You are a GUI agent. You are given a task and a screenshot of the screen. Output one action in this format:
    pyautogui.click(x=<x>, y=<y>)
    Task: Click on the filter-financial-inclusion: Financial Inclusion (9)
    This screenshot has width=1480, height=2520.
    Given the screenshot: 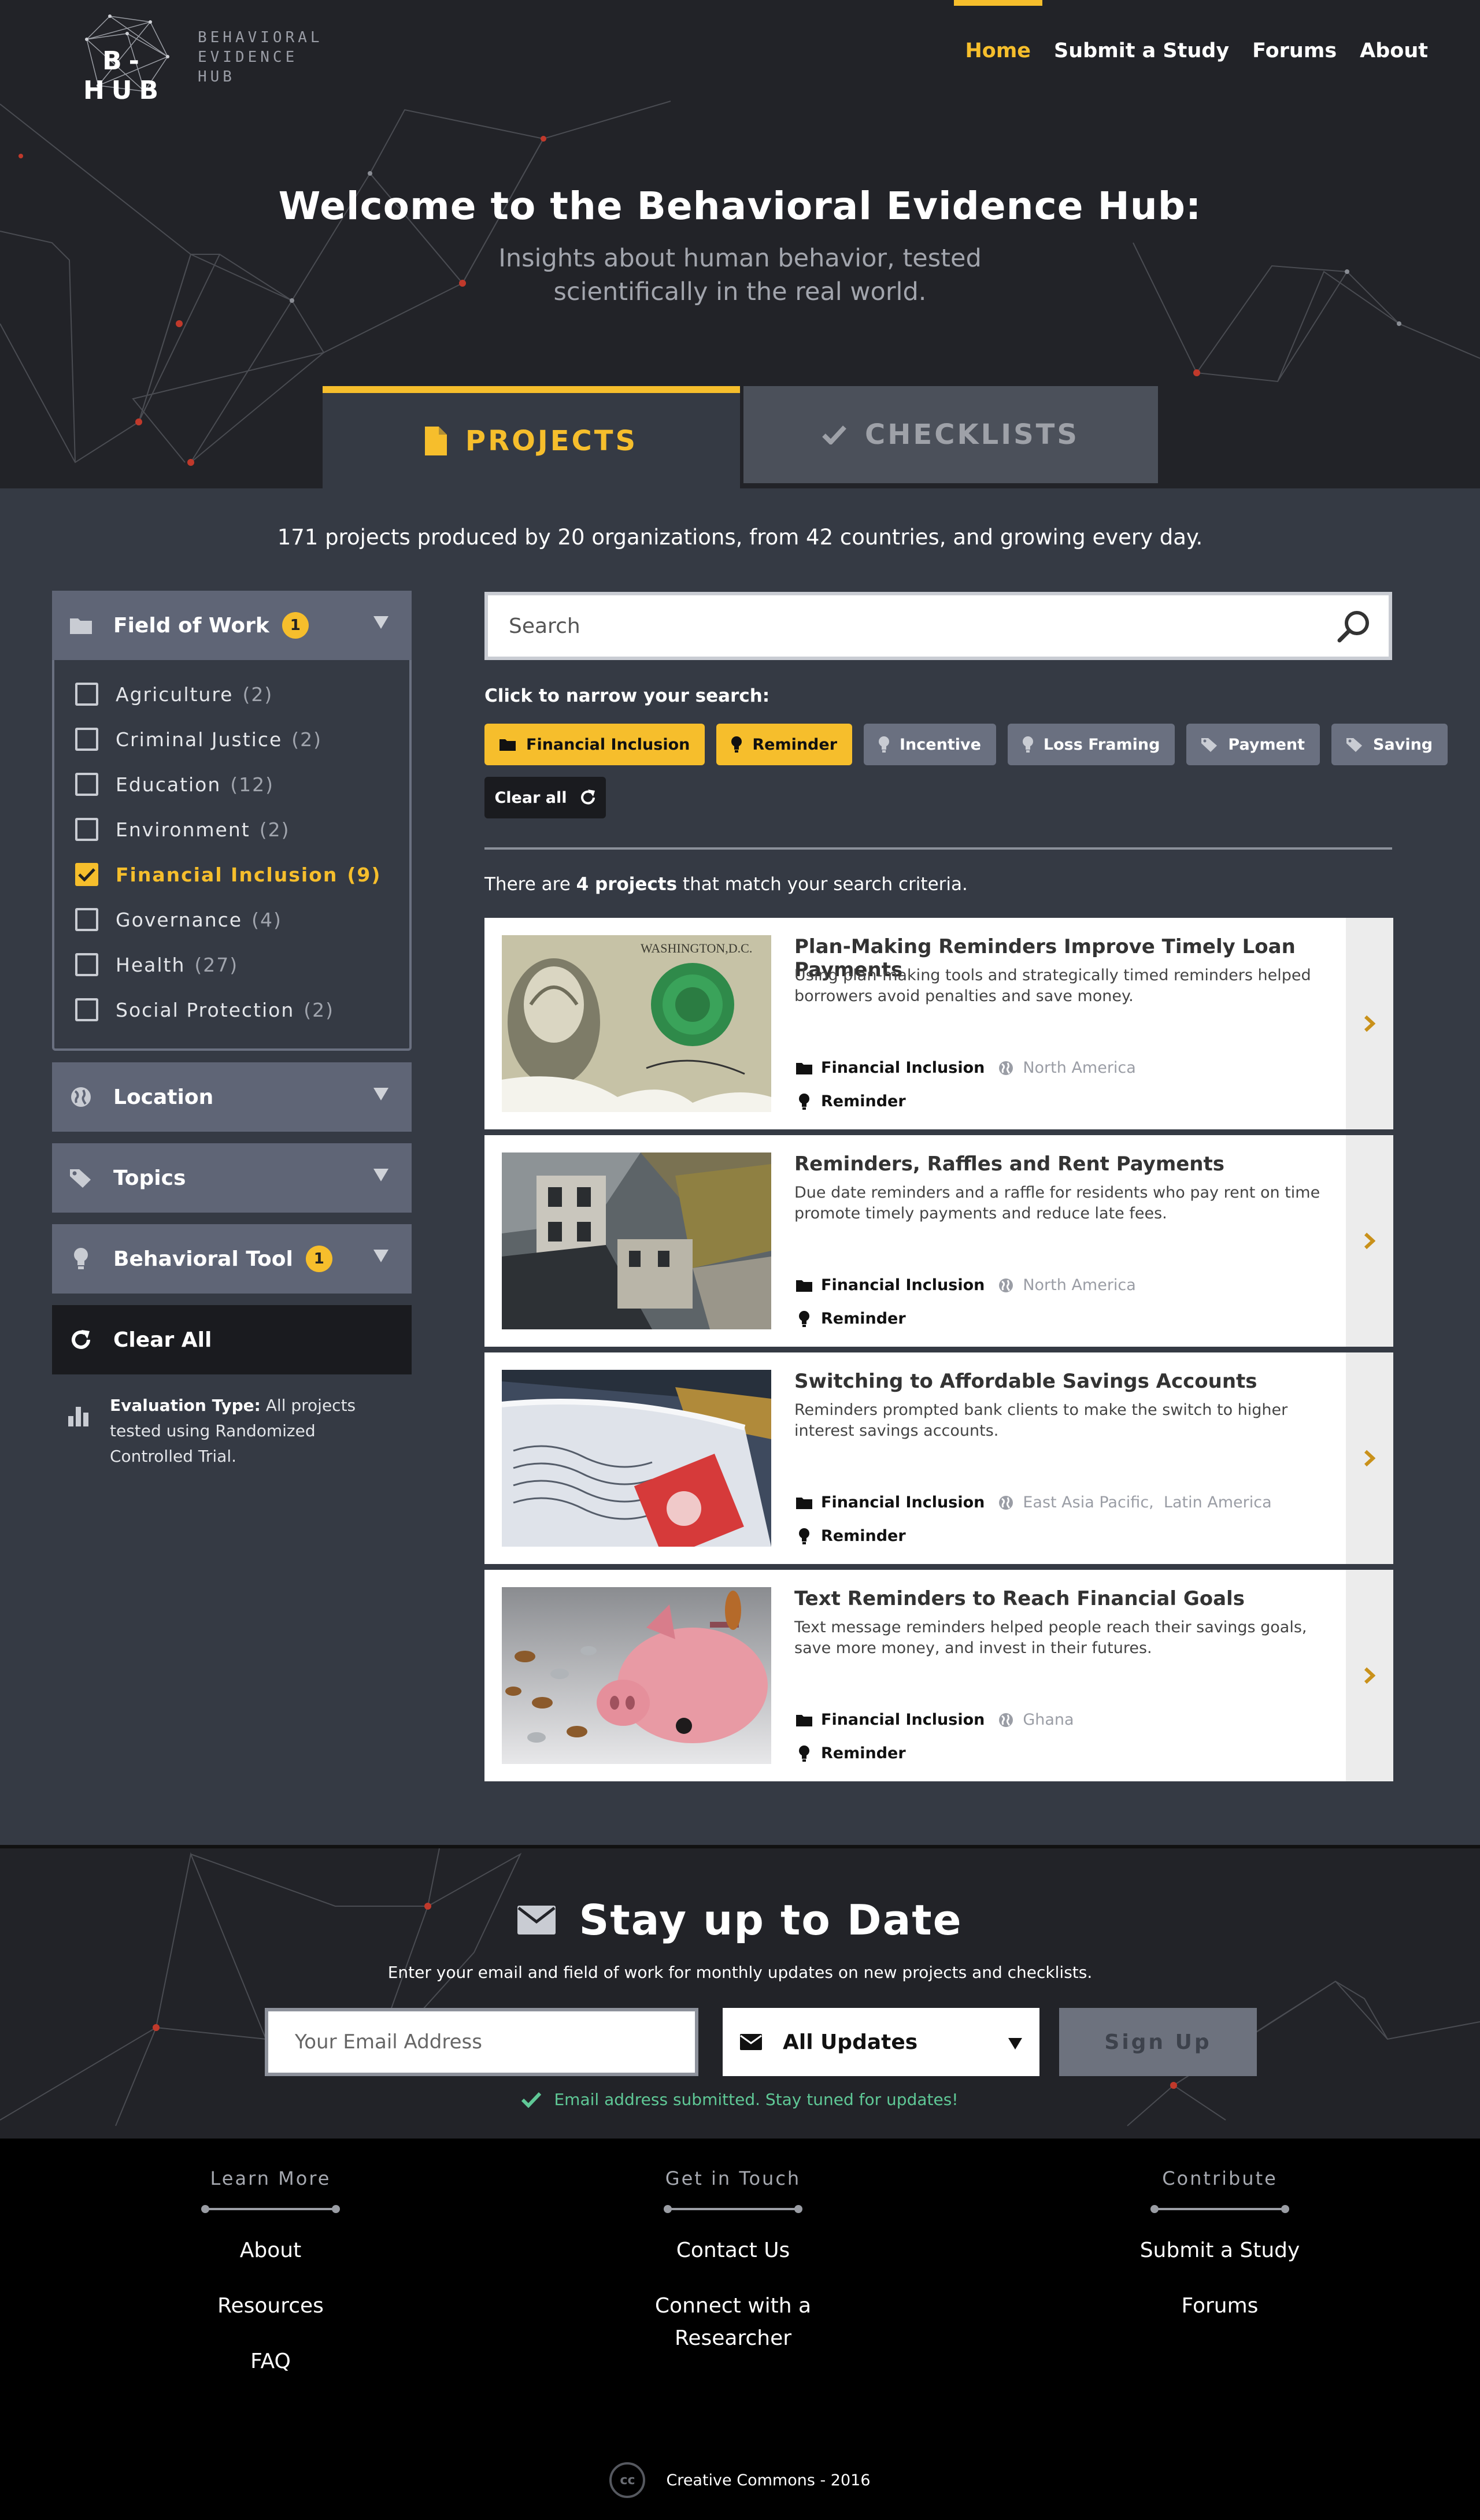 What is the action you would take?
    pyautogui.click(x=237, y=874)
    